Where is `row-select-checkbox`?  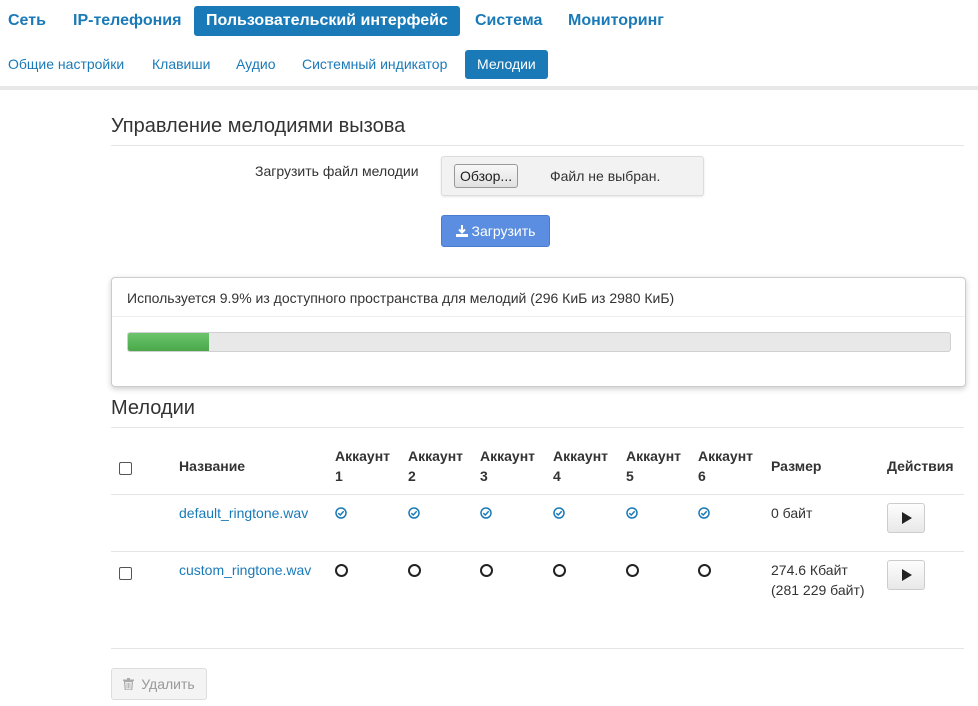
row-select-checkbox is located at coordinates (125, 573).